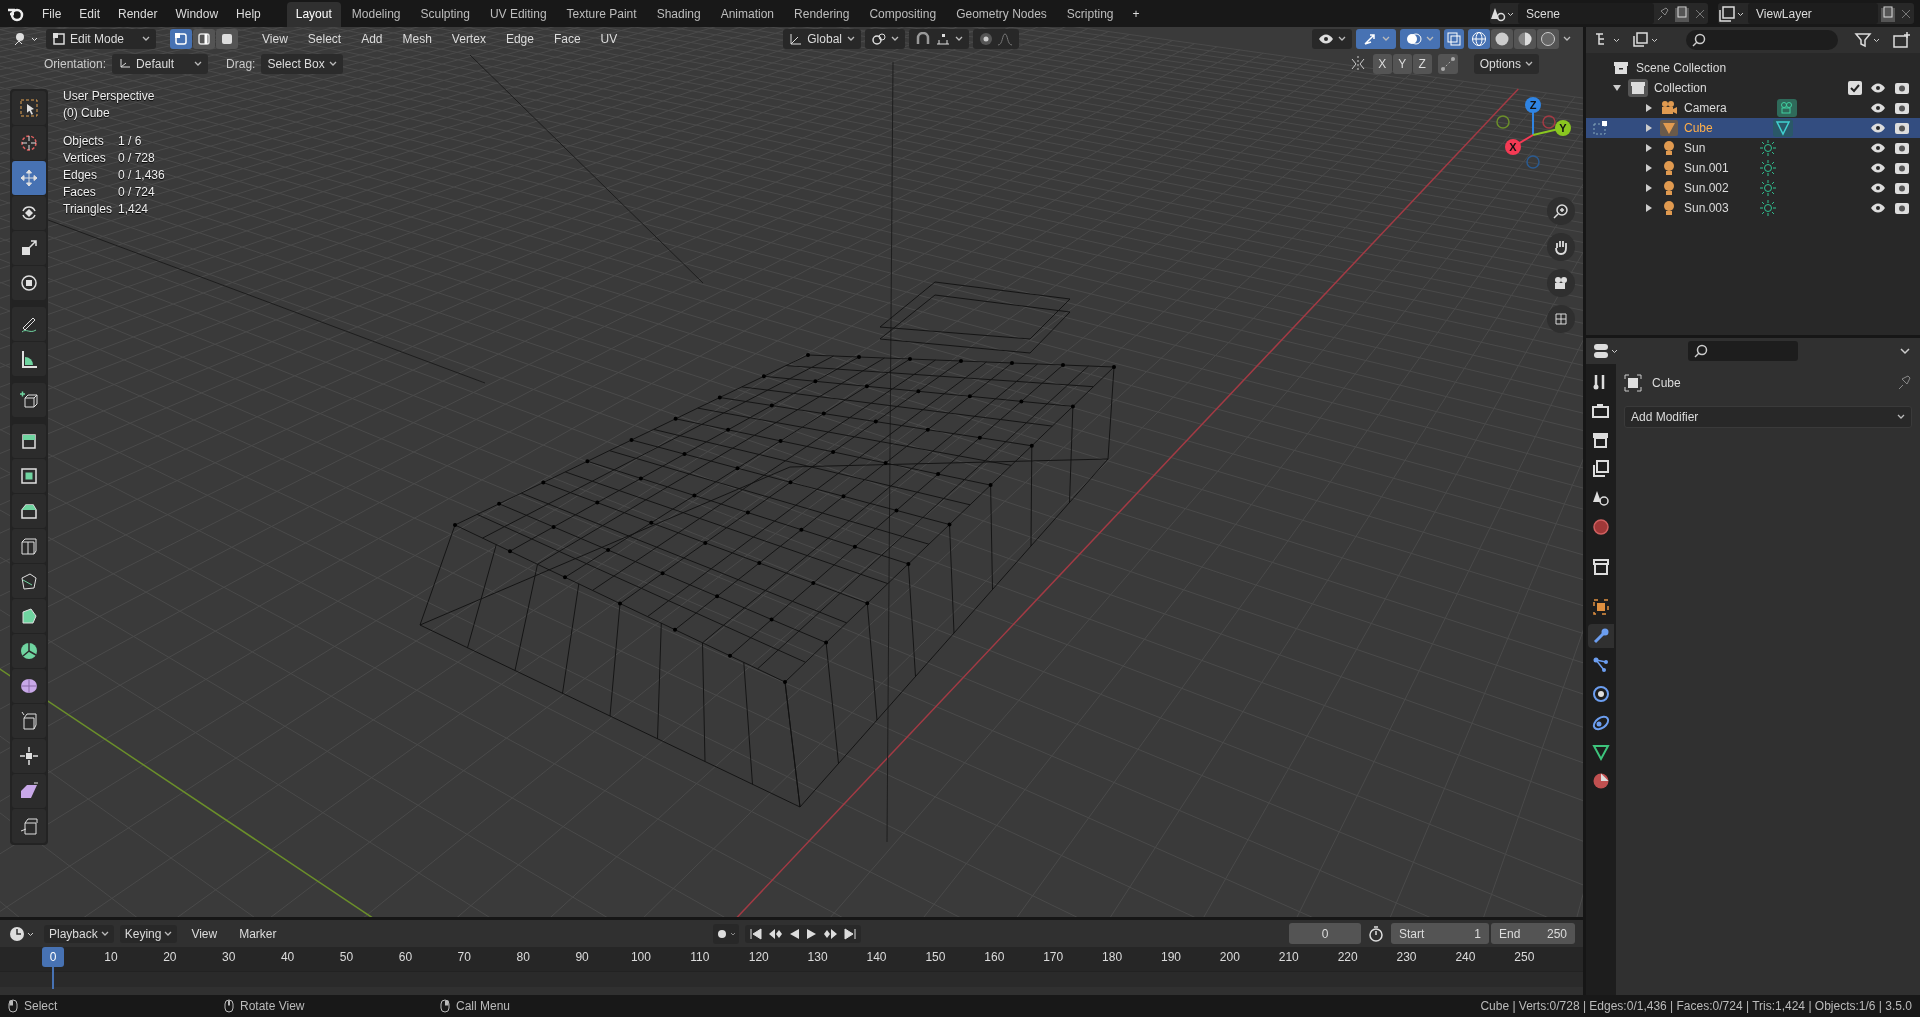  Describe the element at coordinates (1447, 64) in the screenshot. I see `auto-merge-icon` at that location.